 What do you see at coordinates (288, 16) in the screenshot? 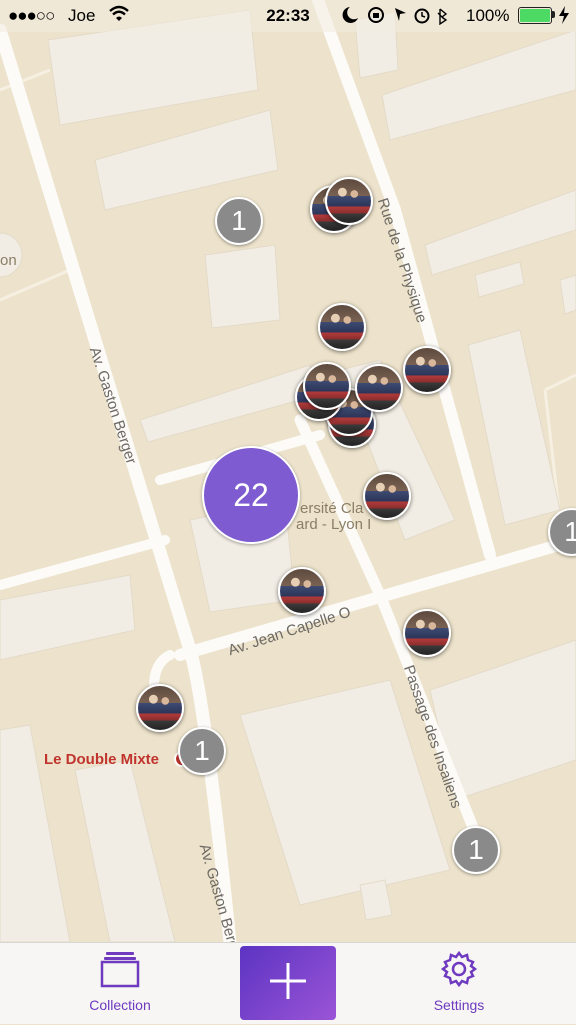
I see `status-bar: ●●●○○ Joe 22:33 100%` at bounding box center [288, 16].